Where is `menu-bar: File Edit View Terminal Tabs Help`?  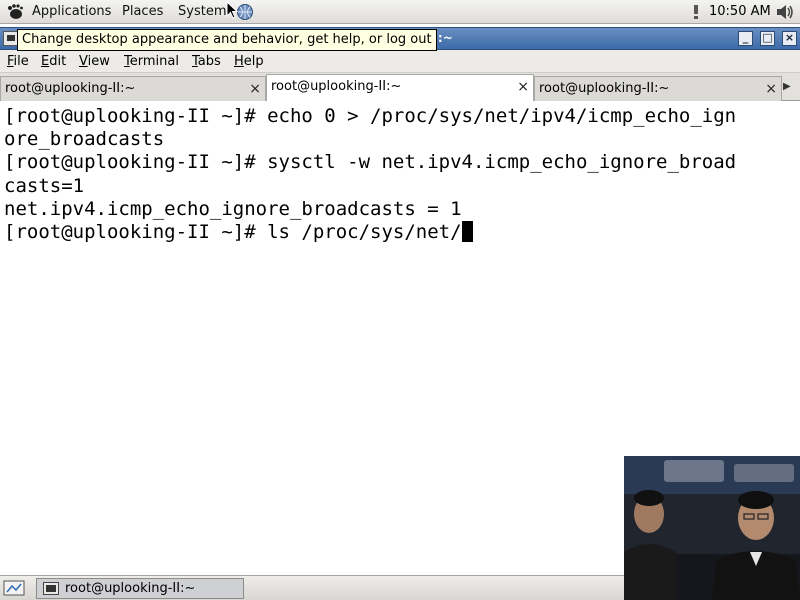 menu-bar: File Edit View Terminal Tabs Help is located at coordinates (400, 61).